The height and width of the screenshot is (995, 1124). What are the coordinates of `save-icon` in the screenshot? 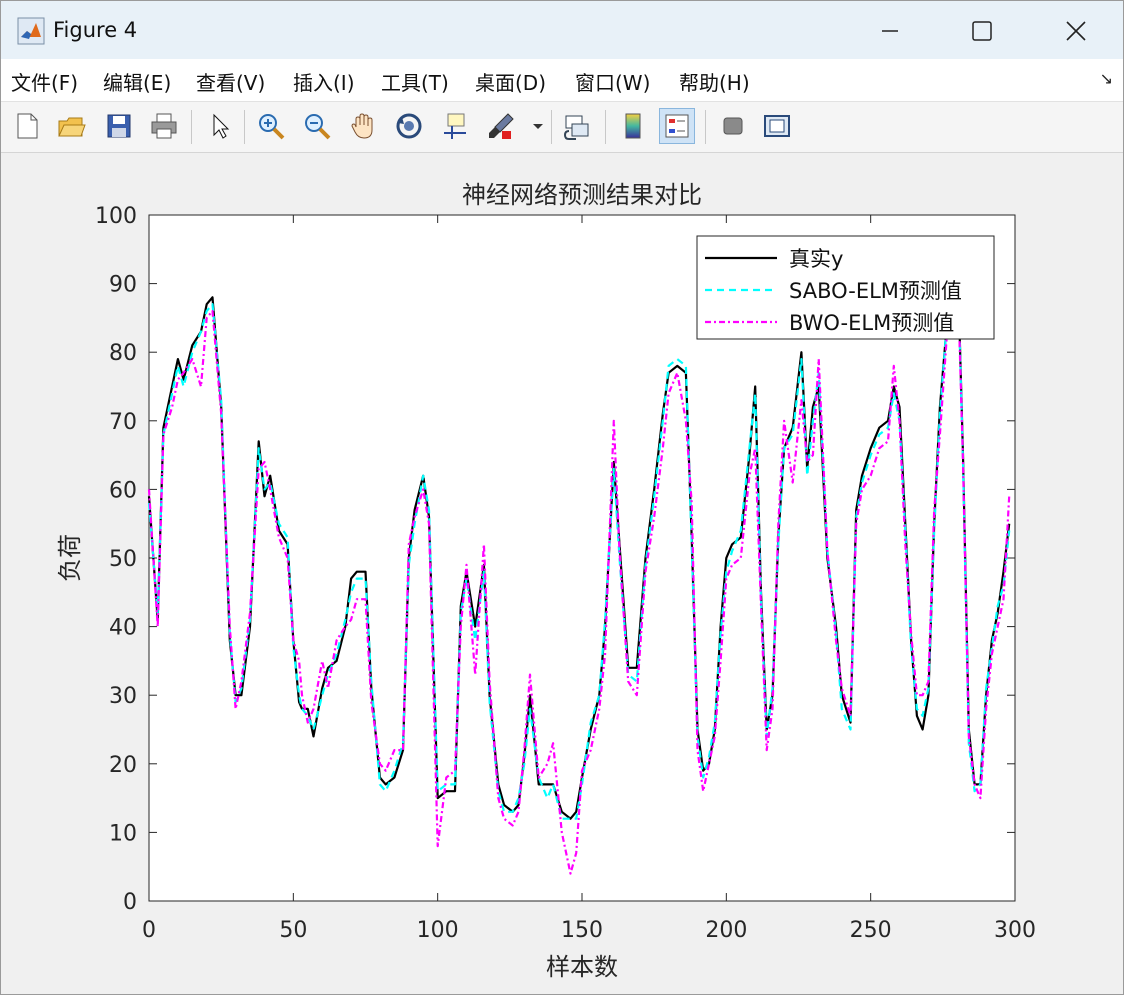 It's located at (119, 126).